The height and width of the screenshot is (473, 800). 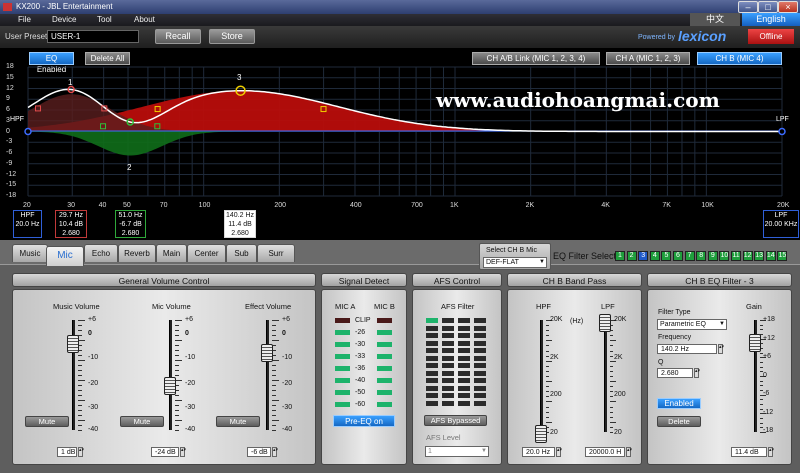 I want to click on lpf-value: 20000.0 H, so click(x=605, y=452).